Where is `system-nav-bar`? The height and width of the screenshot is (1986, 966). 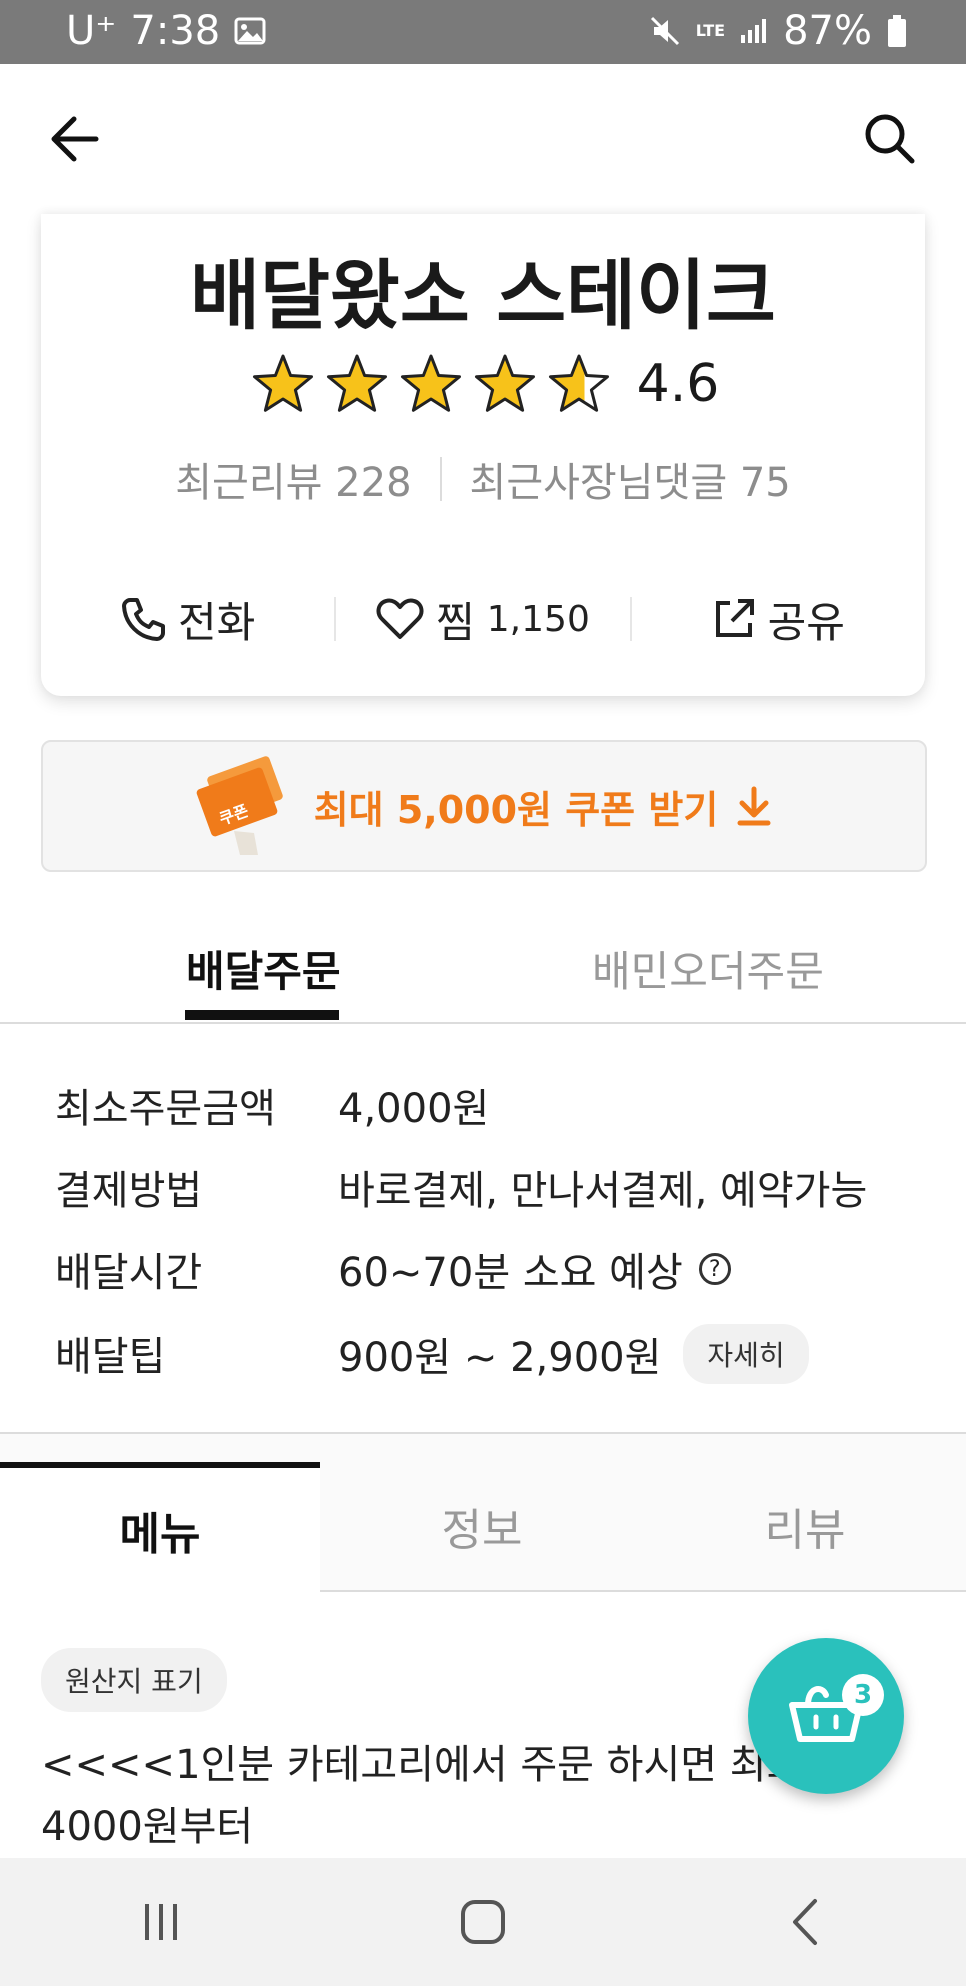 system-nav-bar is located at coordinates (483, 1922).